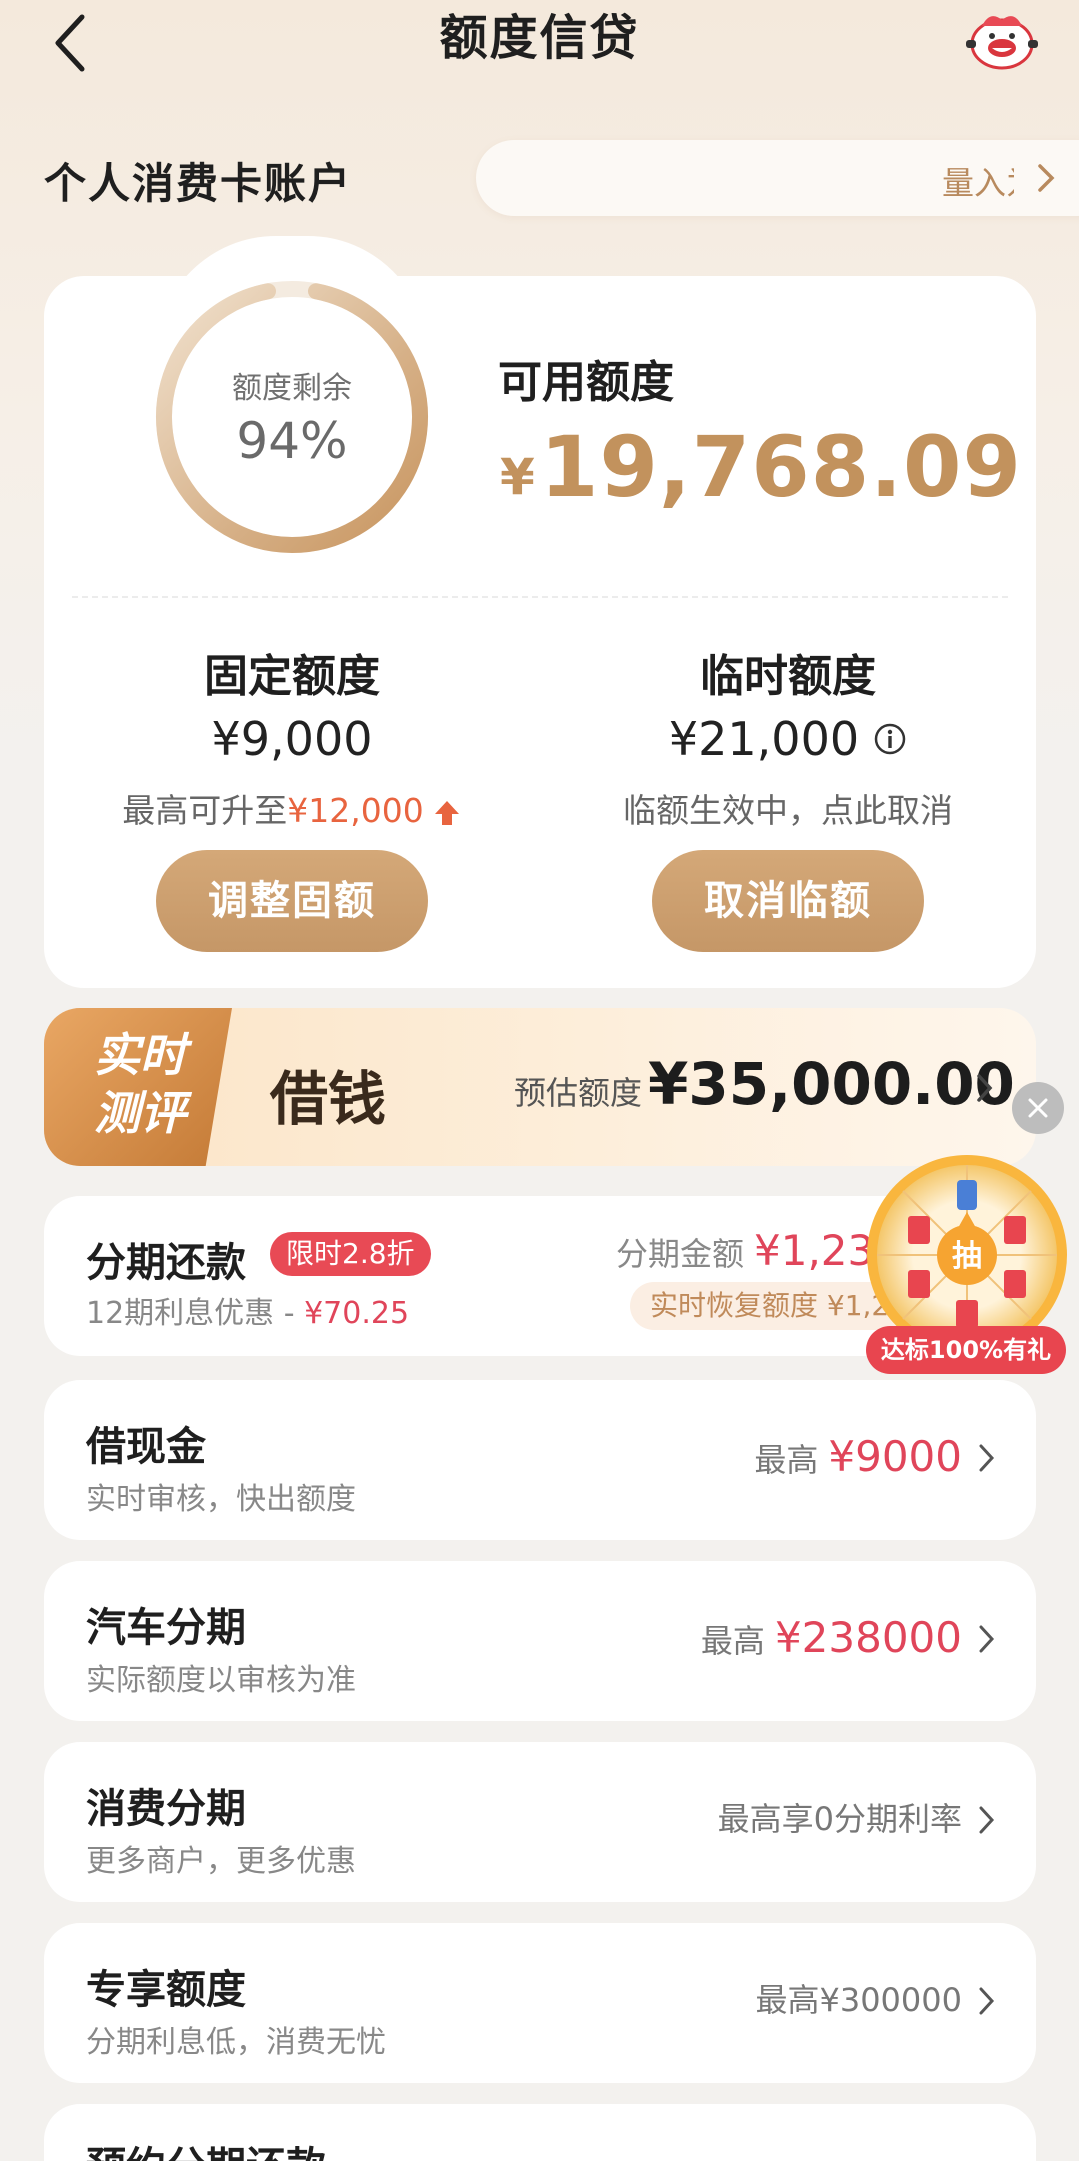 Image resolution: width=1079 pixels, height=2161 pixels. What do you see at coordinates (140, 1113) in the screenshot?
I see `badge-line-2: 测评` at bounding box center [140, 1113].